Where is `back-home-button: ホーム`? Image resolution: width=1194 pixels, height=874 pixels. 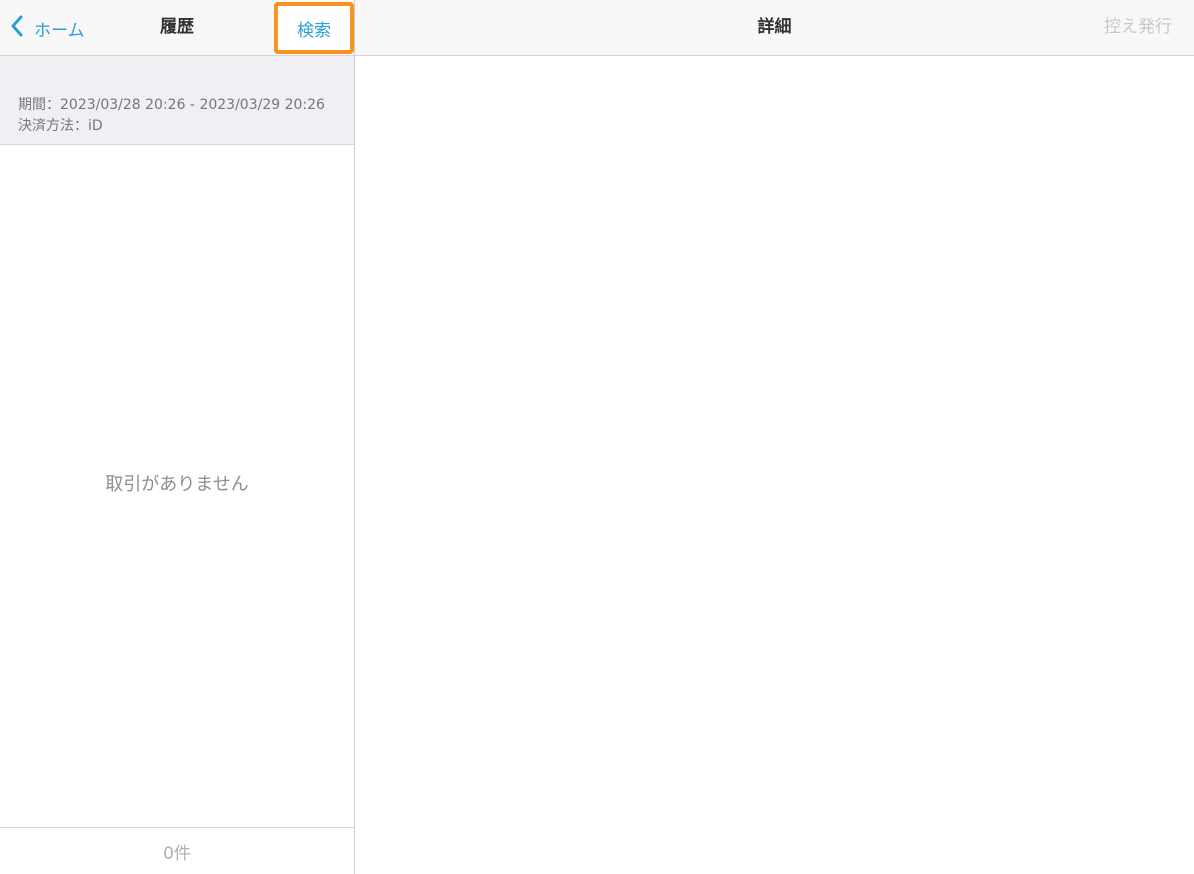
back-home-button: ホーム is located at coordinates (47, 28).